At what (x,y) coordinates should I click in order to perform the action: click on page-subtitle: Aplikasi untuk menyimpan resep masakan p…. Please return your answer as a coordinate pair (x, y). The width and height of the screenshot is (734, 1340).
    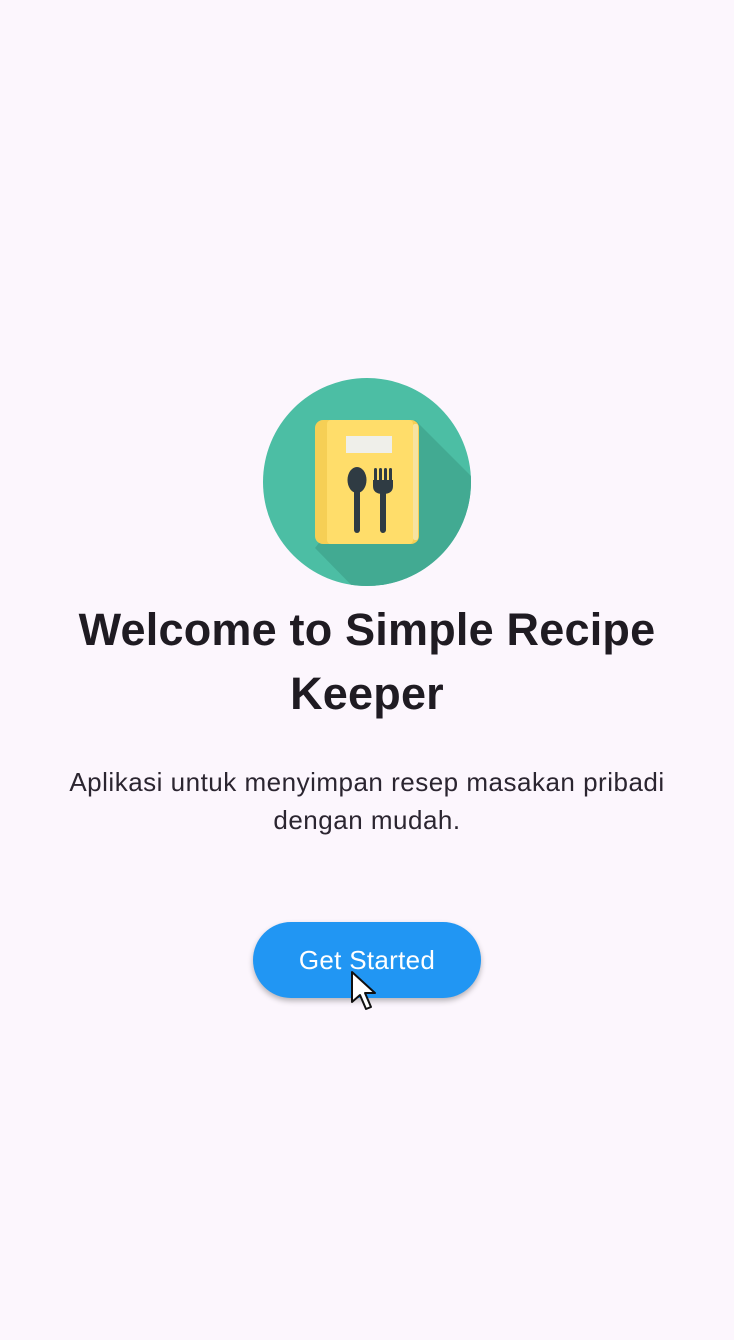
    Looking at the image, I should click on (367, 801).